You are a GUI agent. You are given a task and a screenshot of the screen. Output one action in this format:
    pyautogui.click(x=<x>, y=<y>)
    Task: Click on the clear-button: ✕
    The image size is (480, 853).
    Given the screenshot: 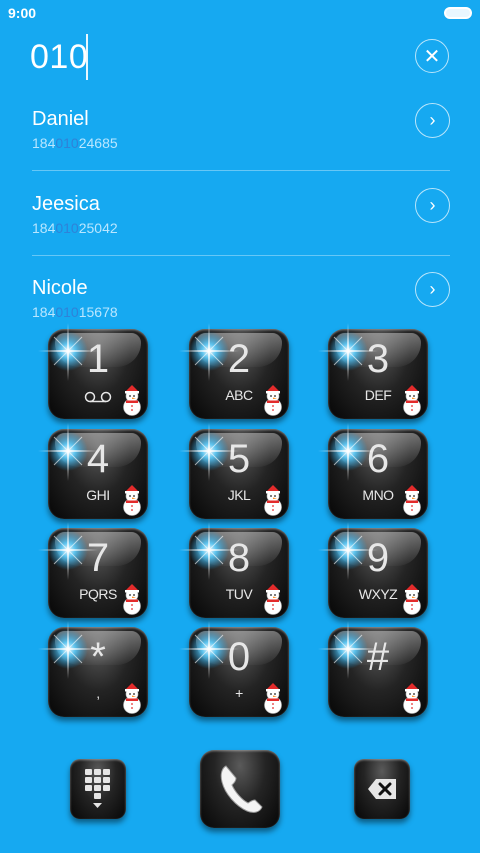 What is the action you would take?
    pyautogui.click(x=432, y=56)
    